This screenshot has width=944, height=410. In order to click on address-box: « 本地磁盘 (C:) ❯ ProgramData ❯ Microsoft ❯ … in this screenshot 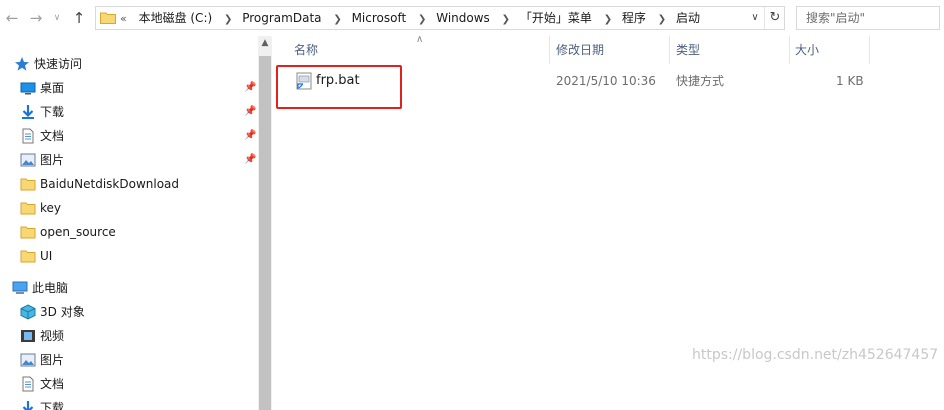, I will do `click(440, 18)`.